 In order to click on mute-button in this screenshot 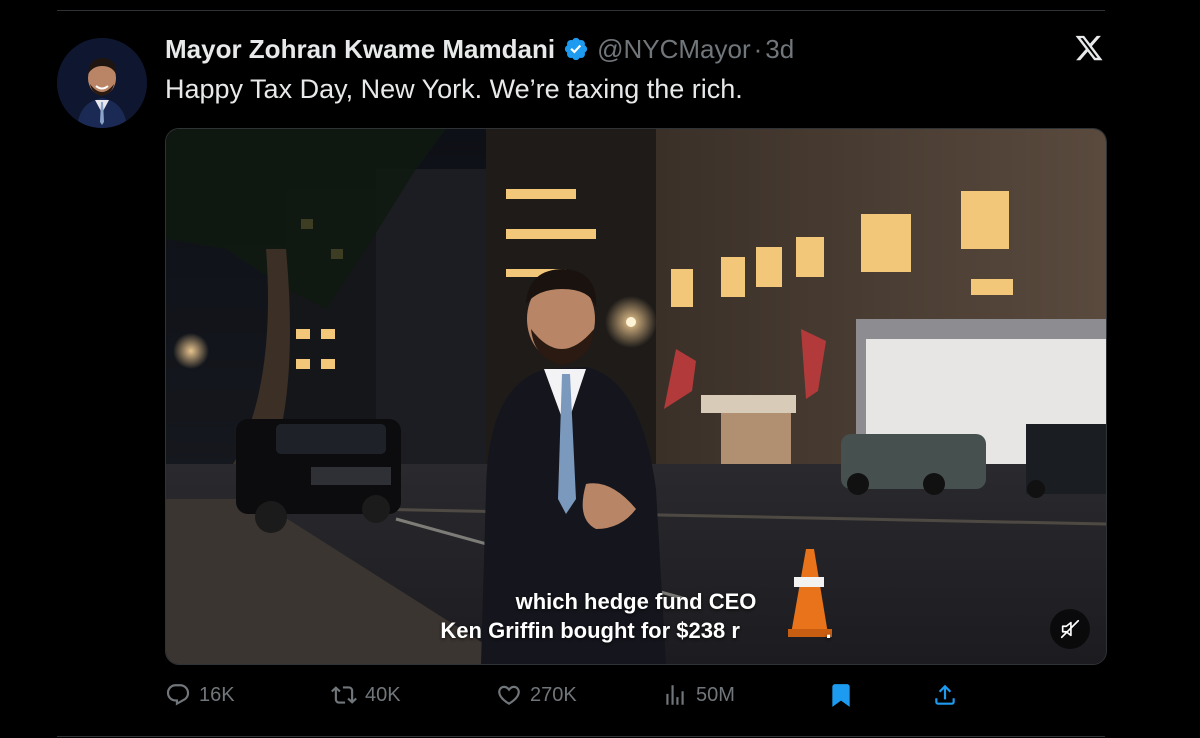, I will do `click(1070, 629)`.